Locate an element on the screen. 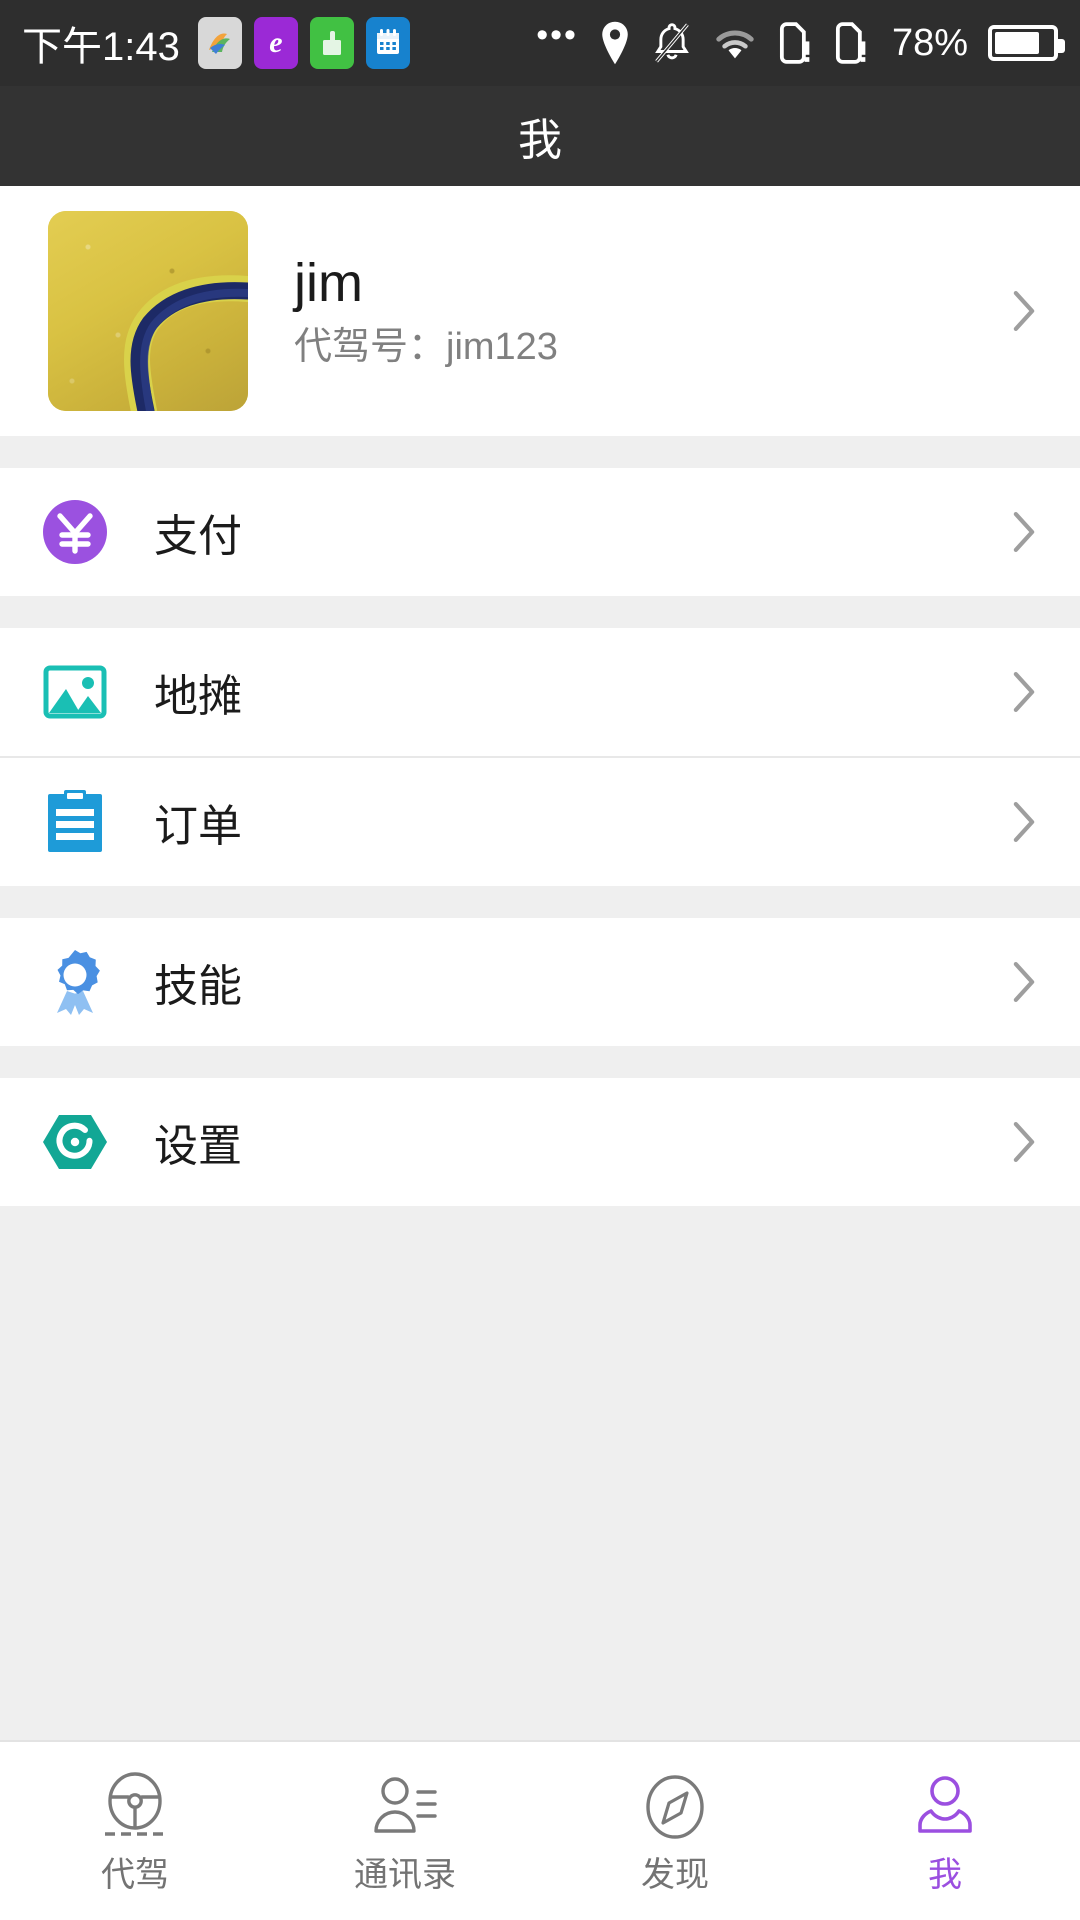  status-bar-indicators: ••• 78% is located at coordinates (800, 41).